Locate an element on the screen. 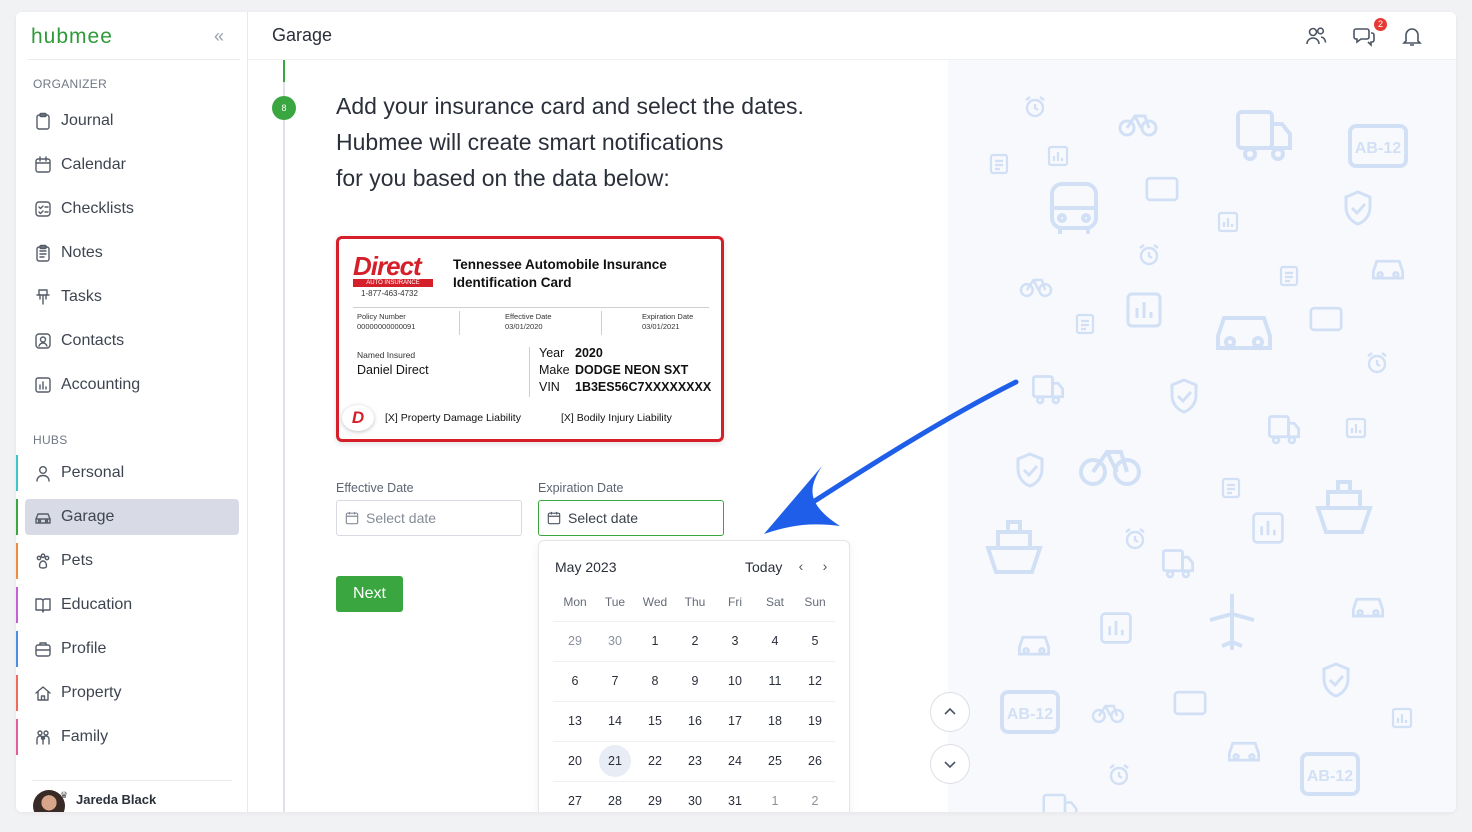 Image resolution: width=1472 pixels, height=832 pixels. calendar-day: 24 is located at coordinates (735, 761).